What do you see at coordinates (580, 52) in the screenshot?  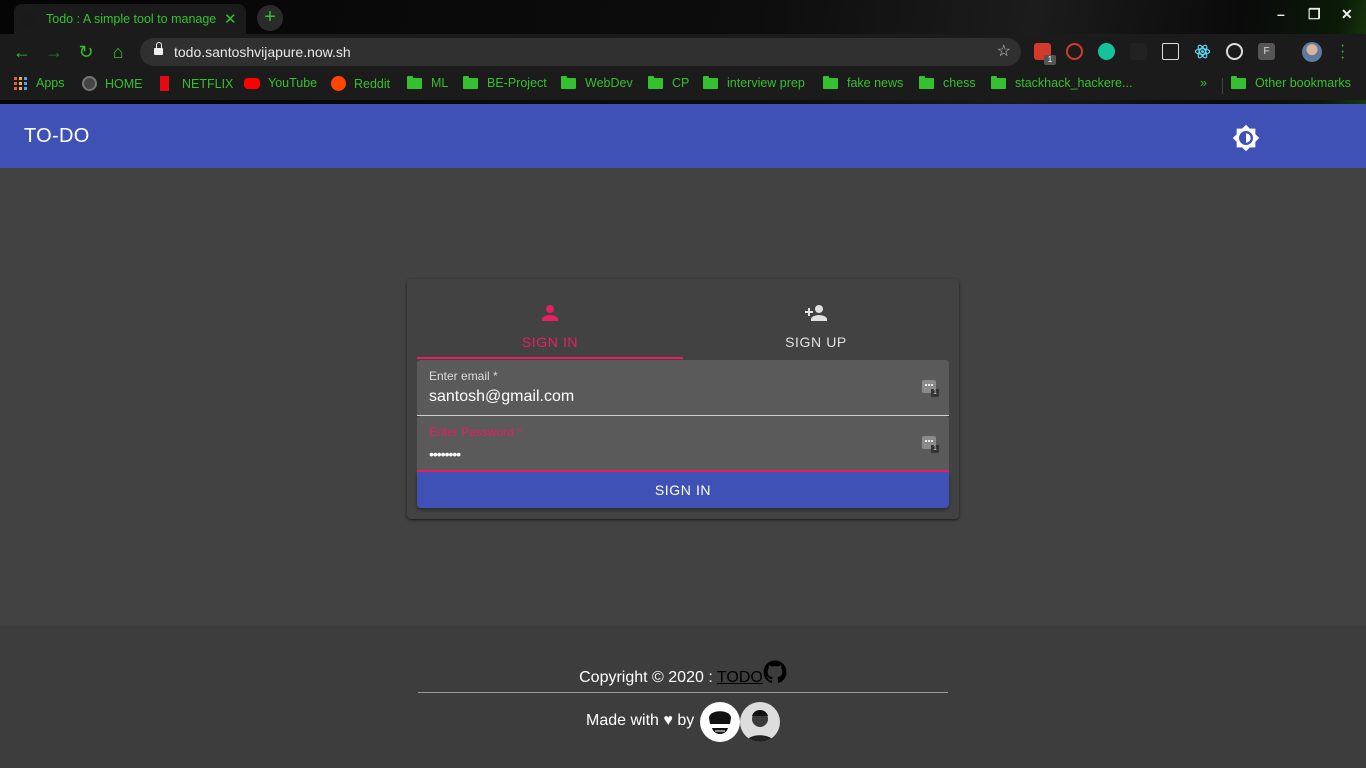 I see `address-bar: todo.santoshvijapure.now.sh ☆` at bounding box center [580, 52].